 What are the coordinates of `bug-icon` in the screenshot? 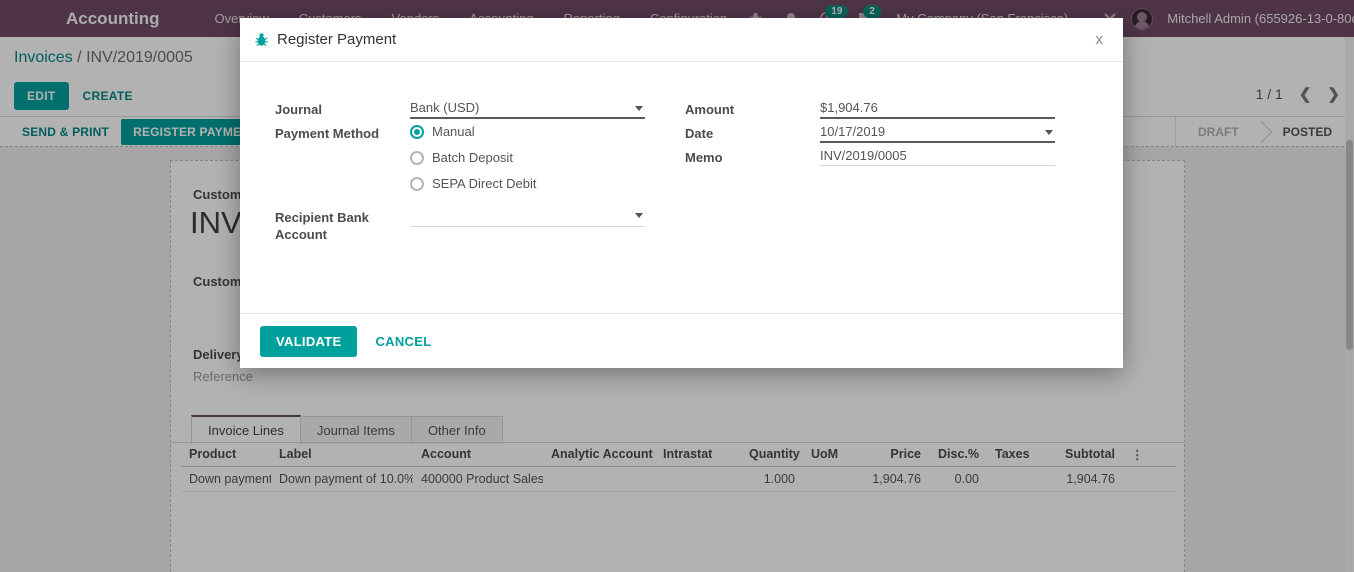 It's located at (261, 40).